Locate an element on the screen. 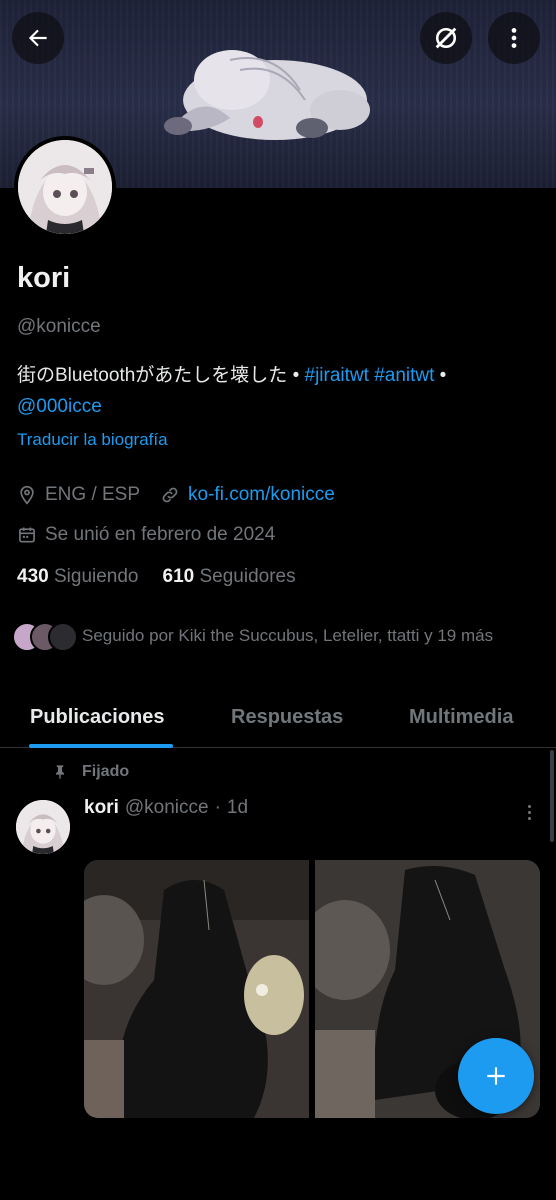 The image size is (556, 1200). profile-website-link: ko-fi.com/konicce is located at coordinates (261, 495).